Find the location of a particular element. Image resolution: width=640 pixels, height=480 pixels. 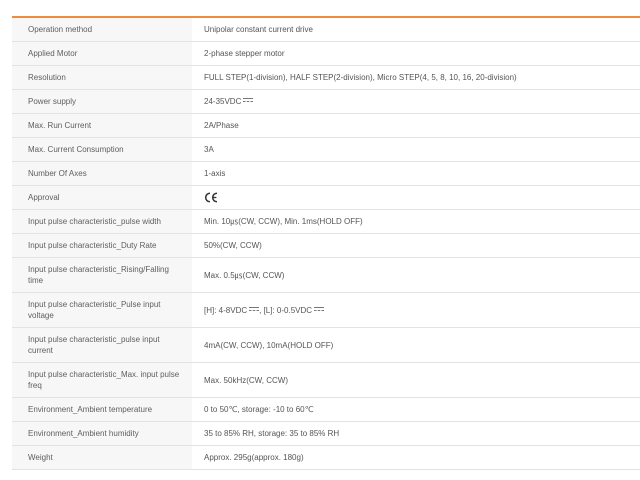

spec-label: Approval is located at coordinates (102, 197).